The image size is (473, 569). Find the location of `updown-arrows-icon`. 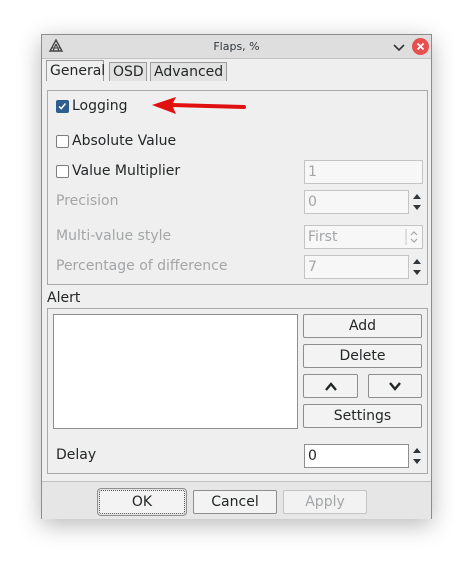

updown-arrows-icon is located at coordinates (411, 237).